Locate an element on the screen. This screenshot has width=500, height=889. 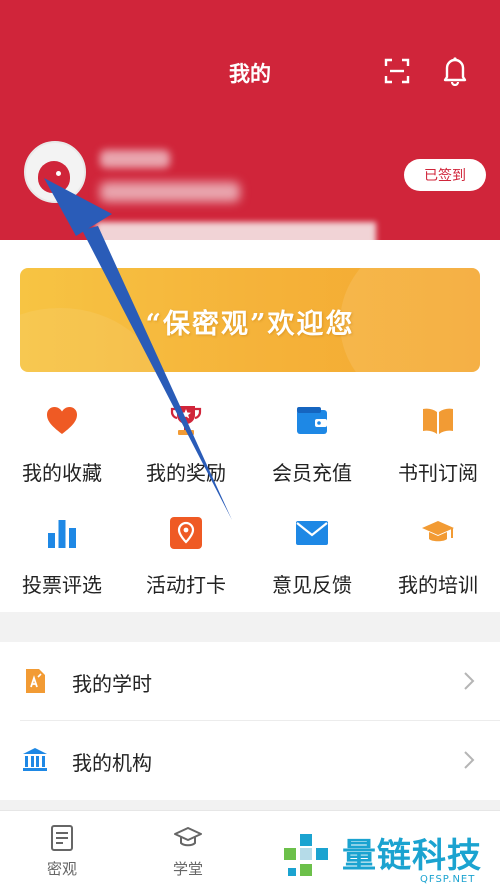
grid-label: 我的培训 is located at coordinates (438, 585).